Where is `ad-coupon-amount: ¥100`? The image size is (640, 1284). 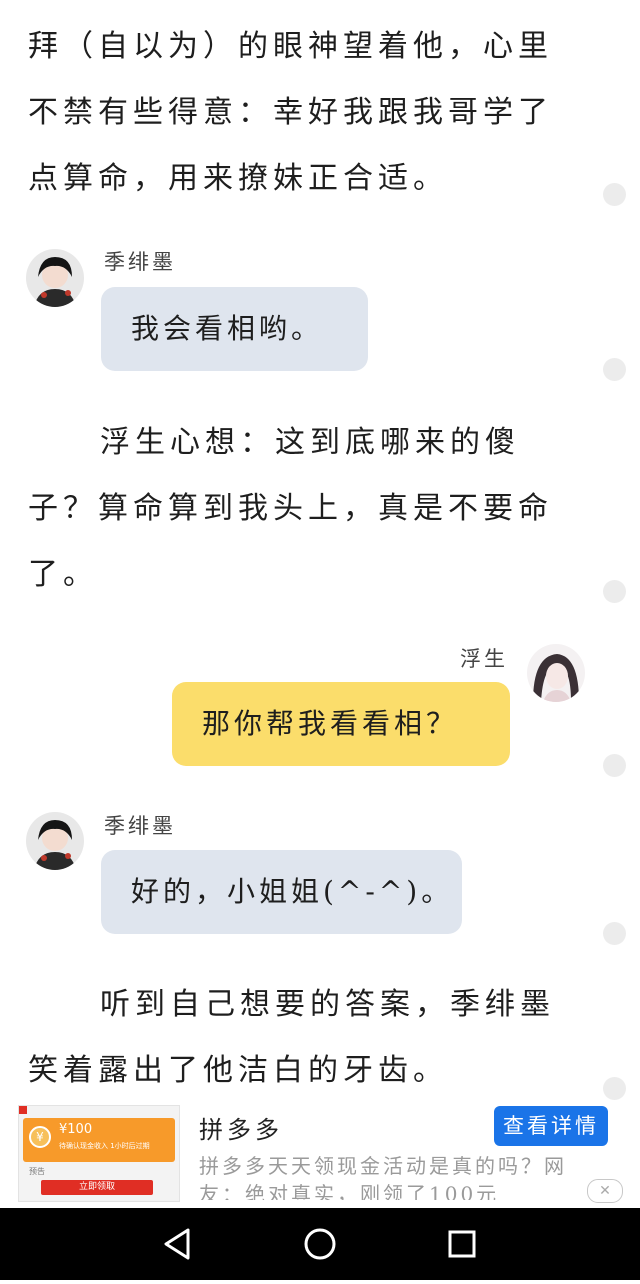
ad-coupon-amount: ¥100 is located at coordinates (76, 1129).